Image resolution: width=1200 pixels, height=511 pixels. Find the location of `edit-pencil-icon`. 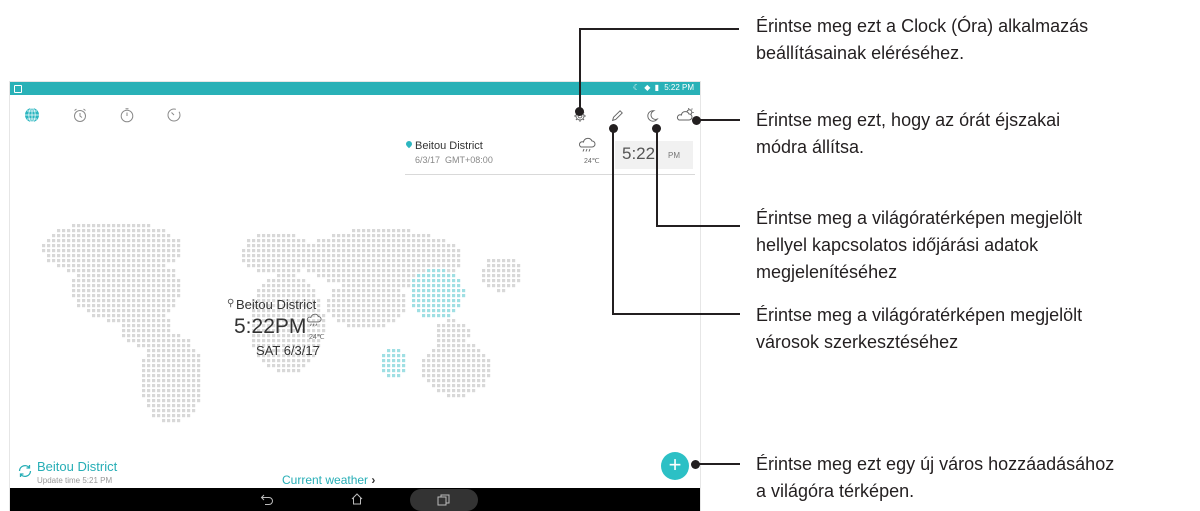

edit-pencil-icon is located at coordinates (617, 116).